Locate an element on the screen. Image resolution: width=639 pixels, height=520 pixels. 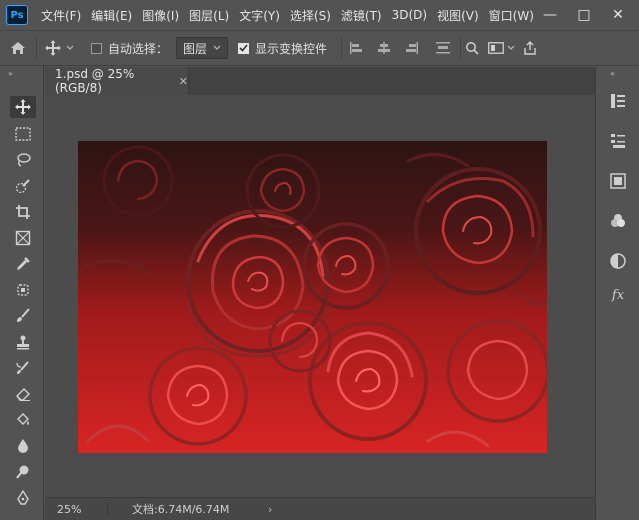
menu-window: 窗口(W) is located at coordinates (511, 15).